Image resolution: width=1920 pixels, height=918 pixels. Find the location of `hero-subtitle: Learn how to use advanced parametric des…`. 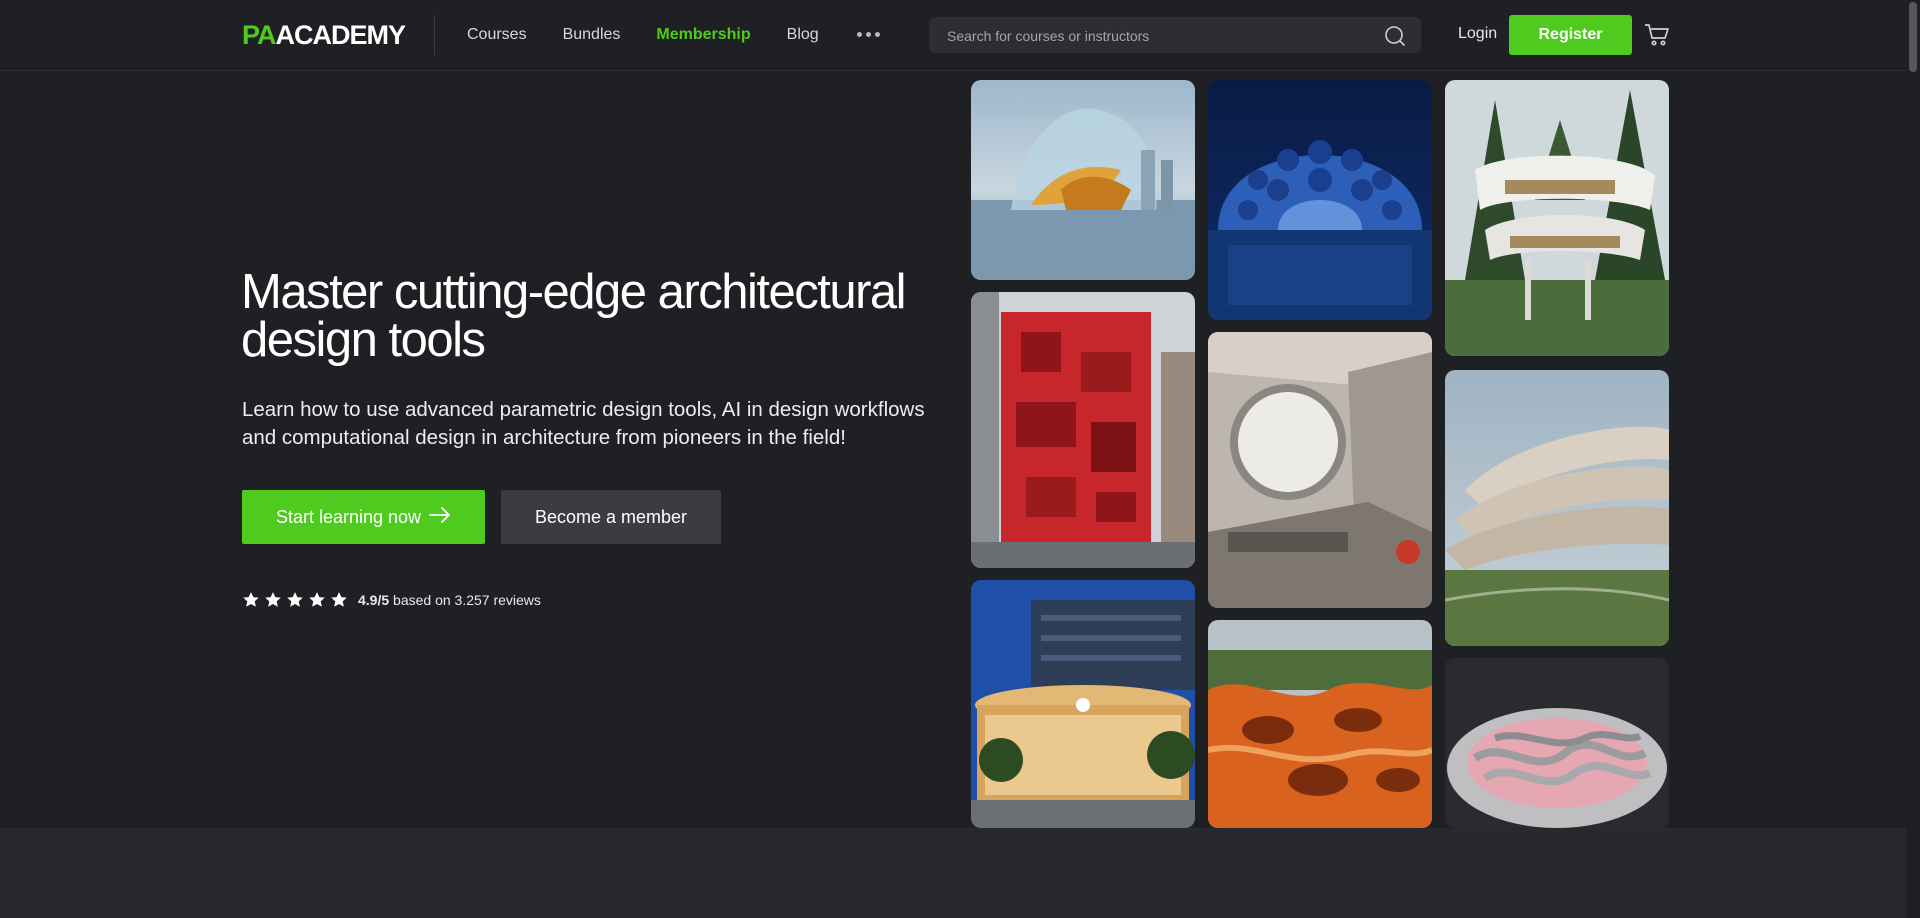

hero-subtitle: Learn how to use advanced parametric des… is located at coordinates (587, 424).